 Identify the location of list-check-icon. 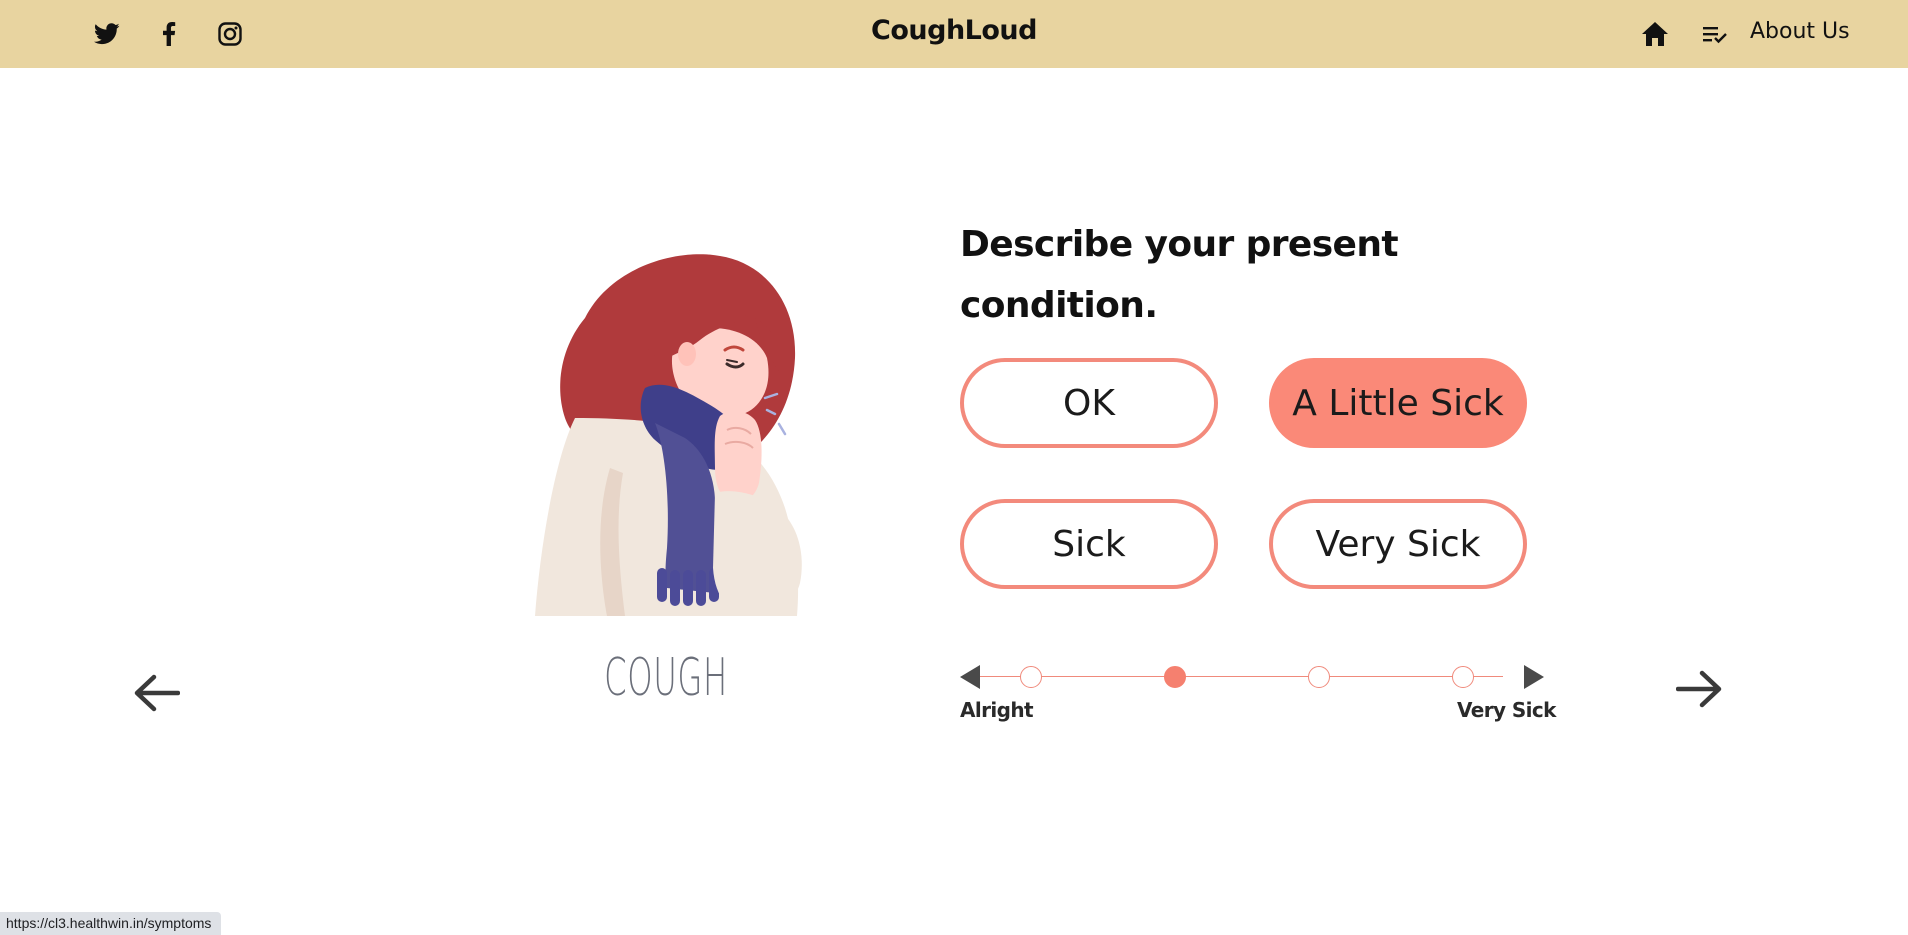
(1715, 34).